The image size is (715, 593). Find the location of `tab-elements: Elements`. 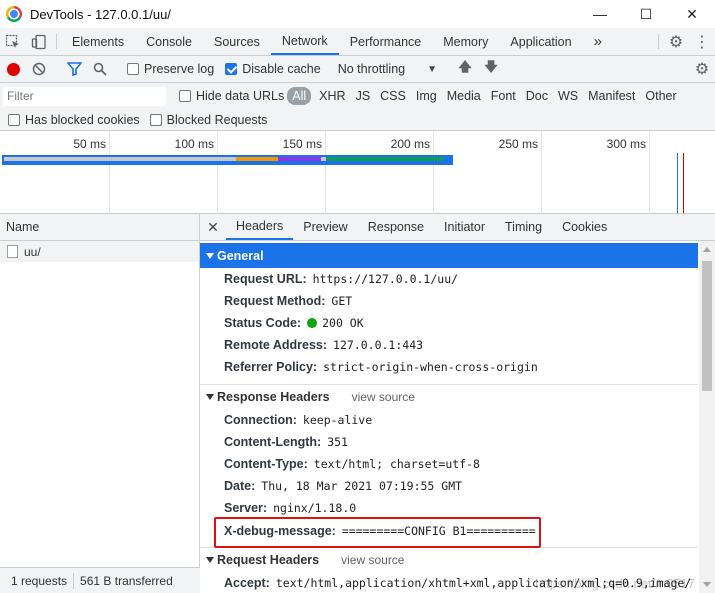

tab-elements: Elements is located at coordinates (98, 41).